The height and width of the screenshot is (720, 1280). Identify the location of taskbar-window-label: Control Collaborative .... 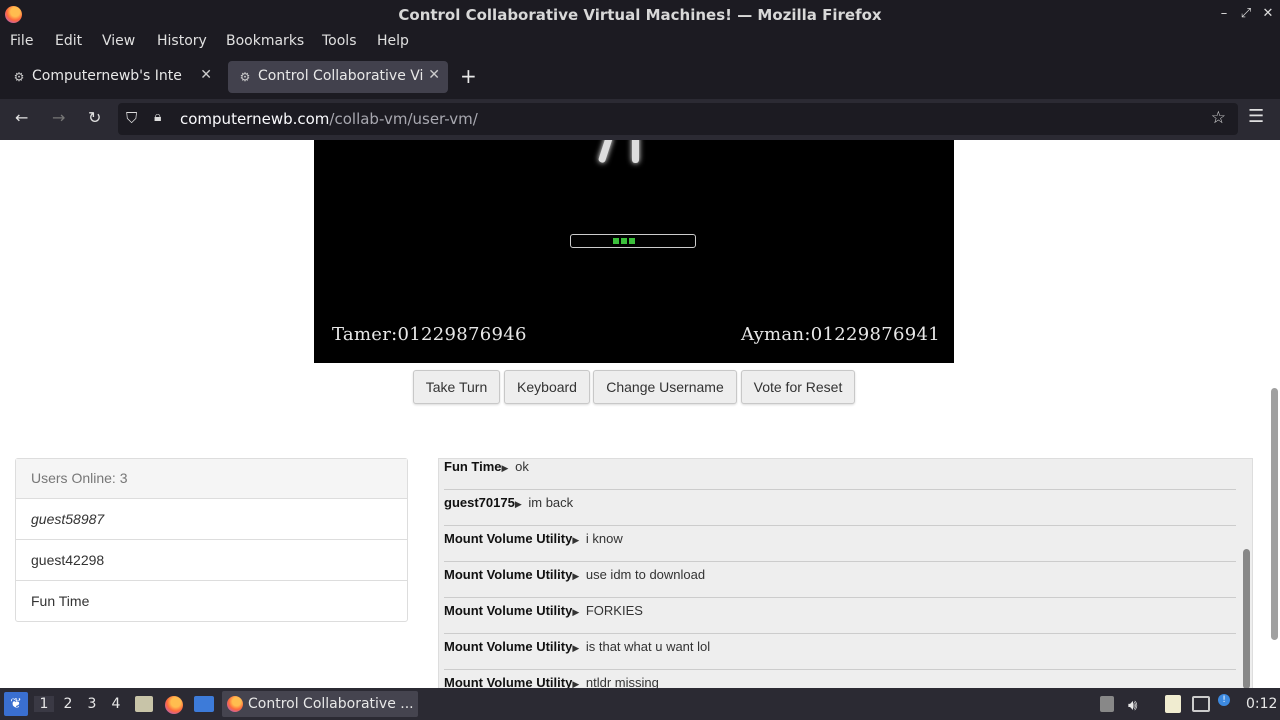
(331, 704).